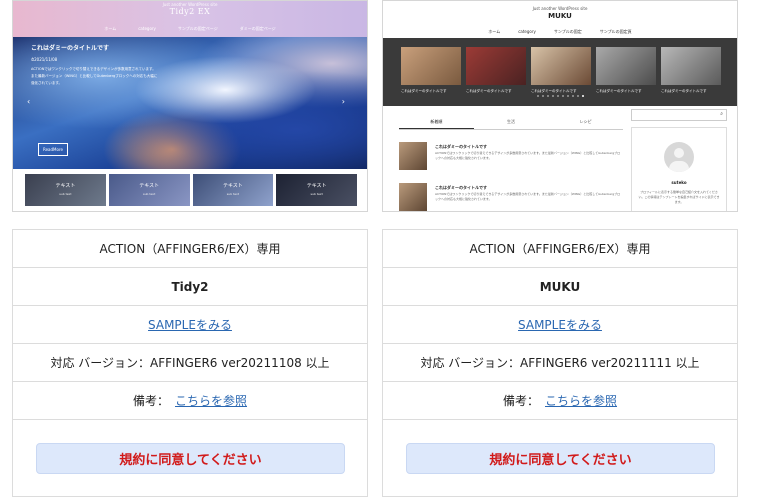 This screenshot has height=500, width=760. Describe the element at coordinates (560, 287) in the screenshot. I see `theme-name: MUKU` at that location.